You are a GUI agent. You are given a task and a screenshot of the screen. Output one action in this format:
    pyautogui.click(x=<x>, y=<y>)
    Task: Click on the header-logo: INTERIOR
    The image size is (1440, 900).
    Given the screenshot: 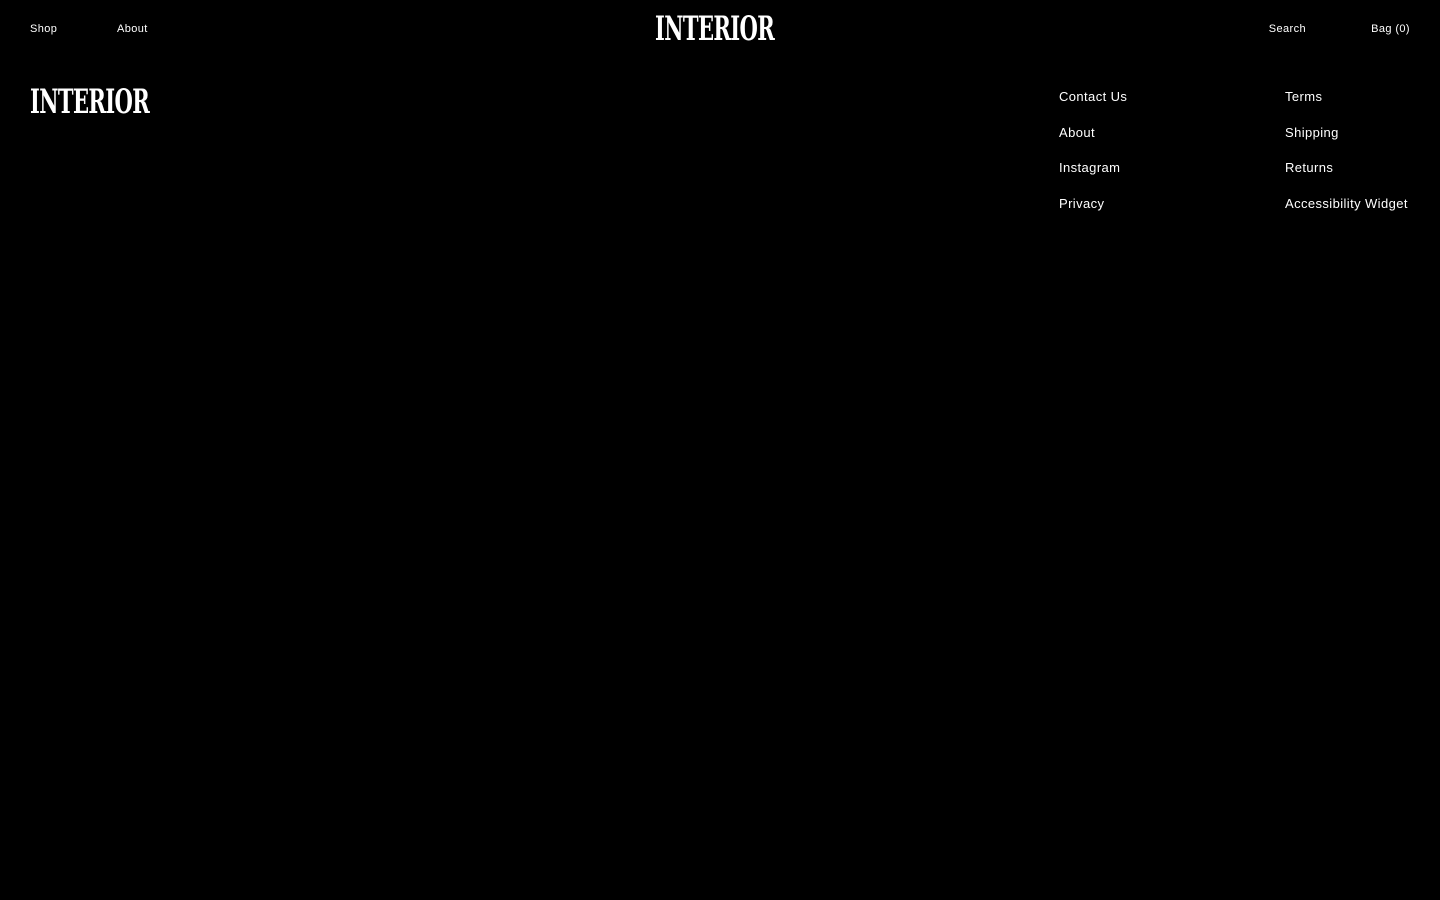 What is the action you would take?
    pyautogui.click(x=720, y=29)
    